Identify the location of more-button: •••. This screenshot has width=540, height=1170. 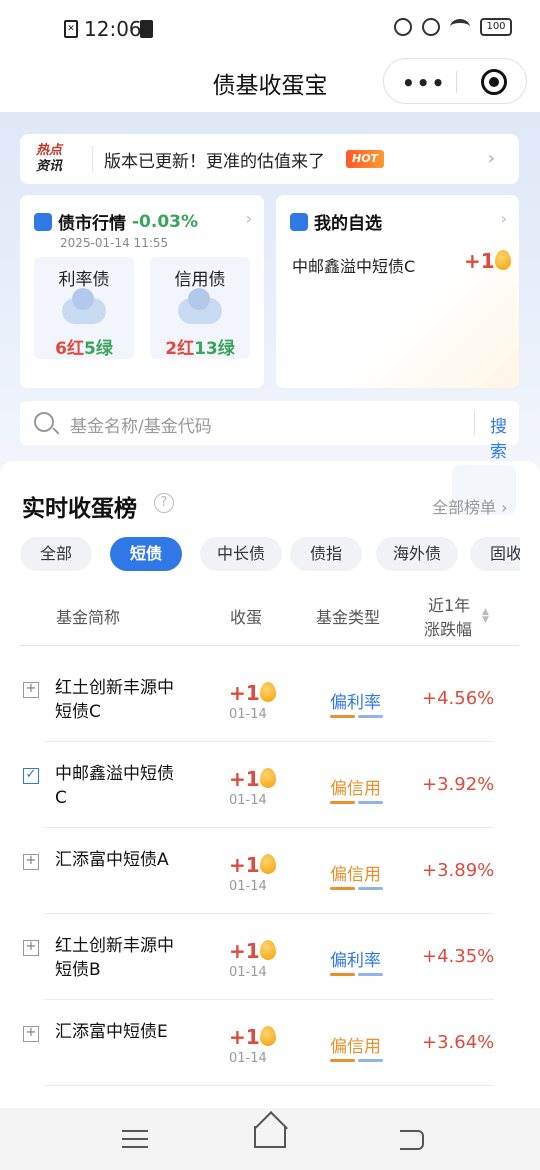
(424, 83).